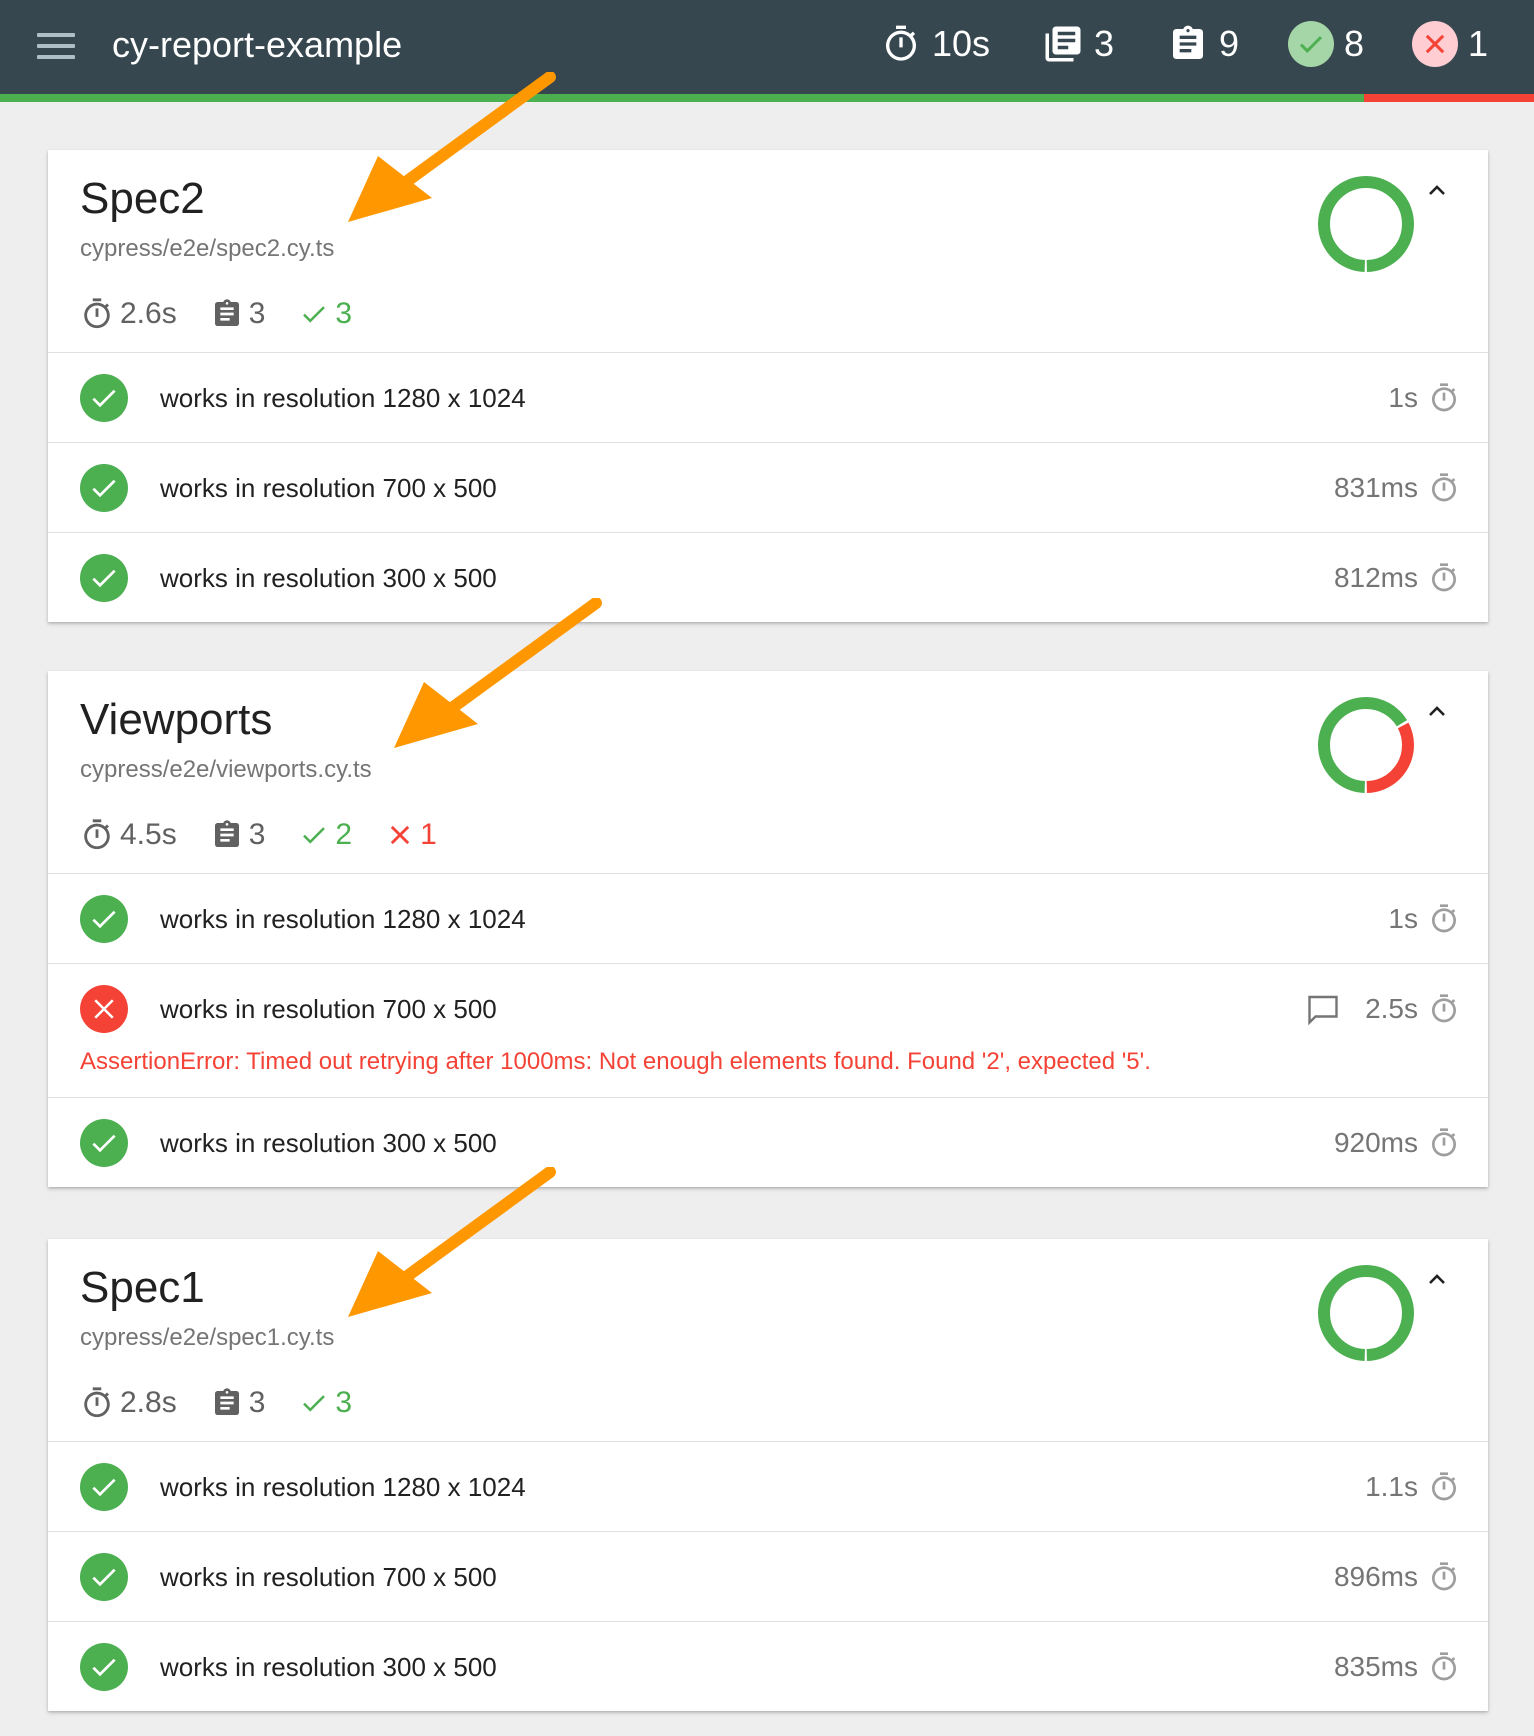 Image resolution: width=1534 pixels, height=1736 pixels. I want to click on progress-fail-segment, so click(1448, 98).